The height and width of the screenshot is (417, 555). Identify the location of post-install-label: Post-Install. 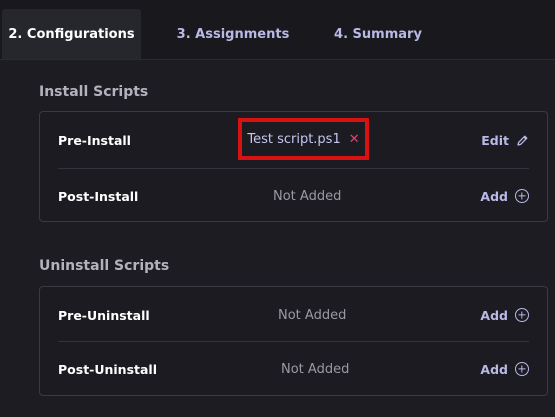
(98, 196).